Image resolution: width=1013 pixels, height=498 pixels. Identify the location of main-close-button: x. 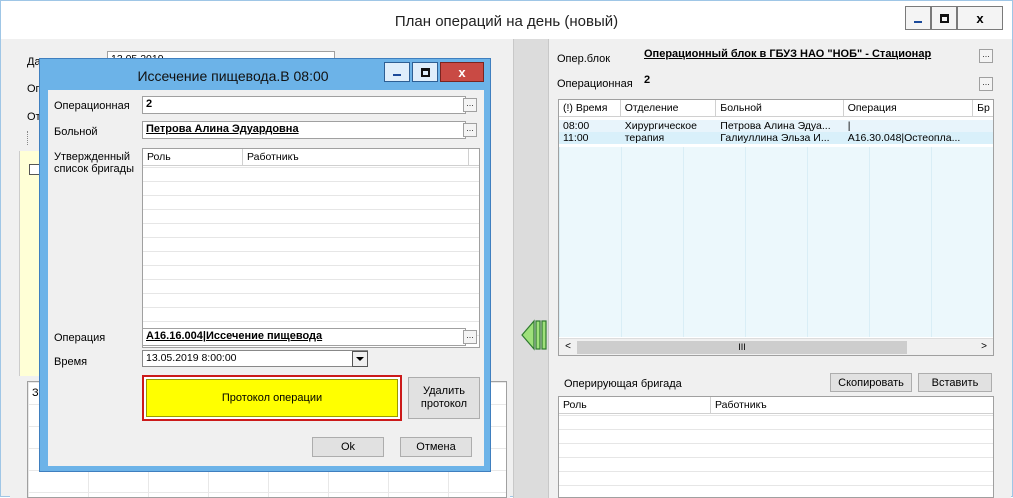
(980, 18).